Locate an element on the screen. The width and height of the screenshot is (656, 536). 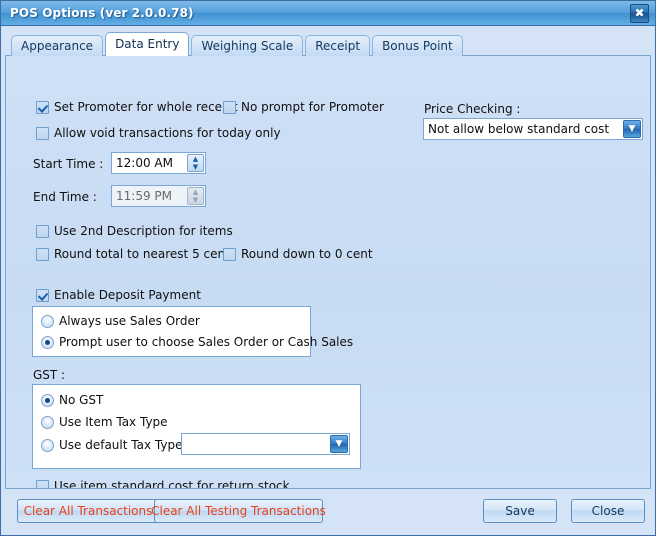
start-time-input: 12:00 AM ▲ ▼ is located at coordinates (158, 163).